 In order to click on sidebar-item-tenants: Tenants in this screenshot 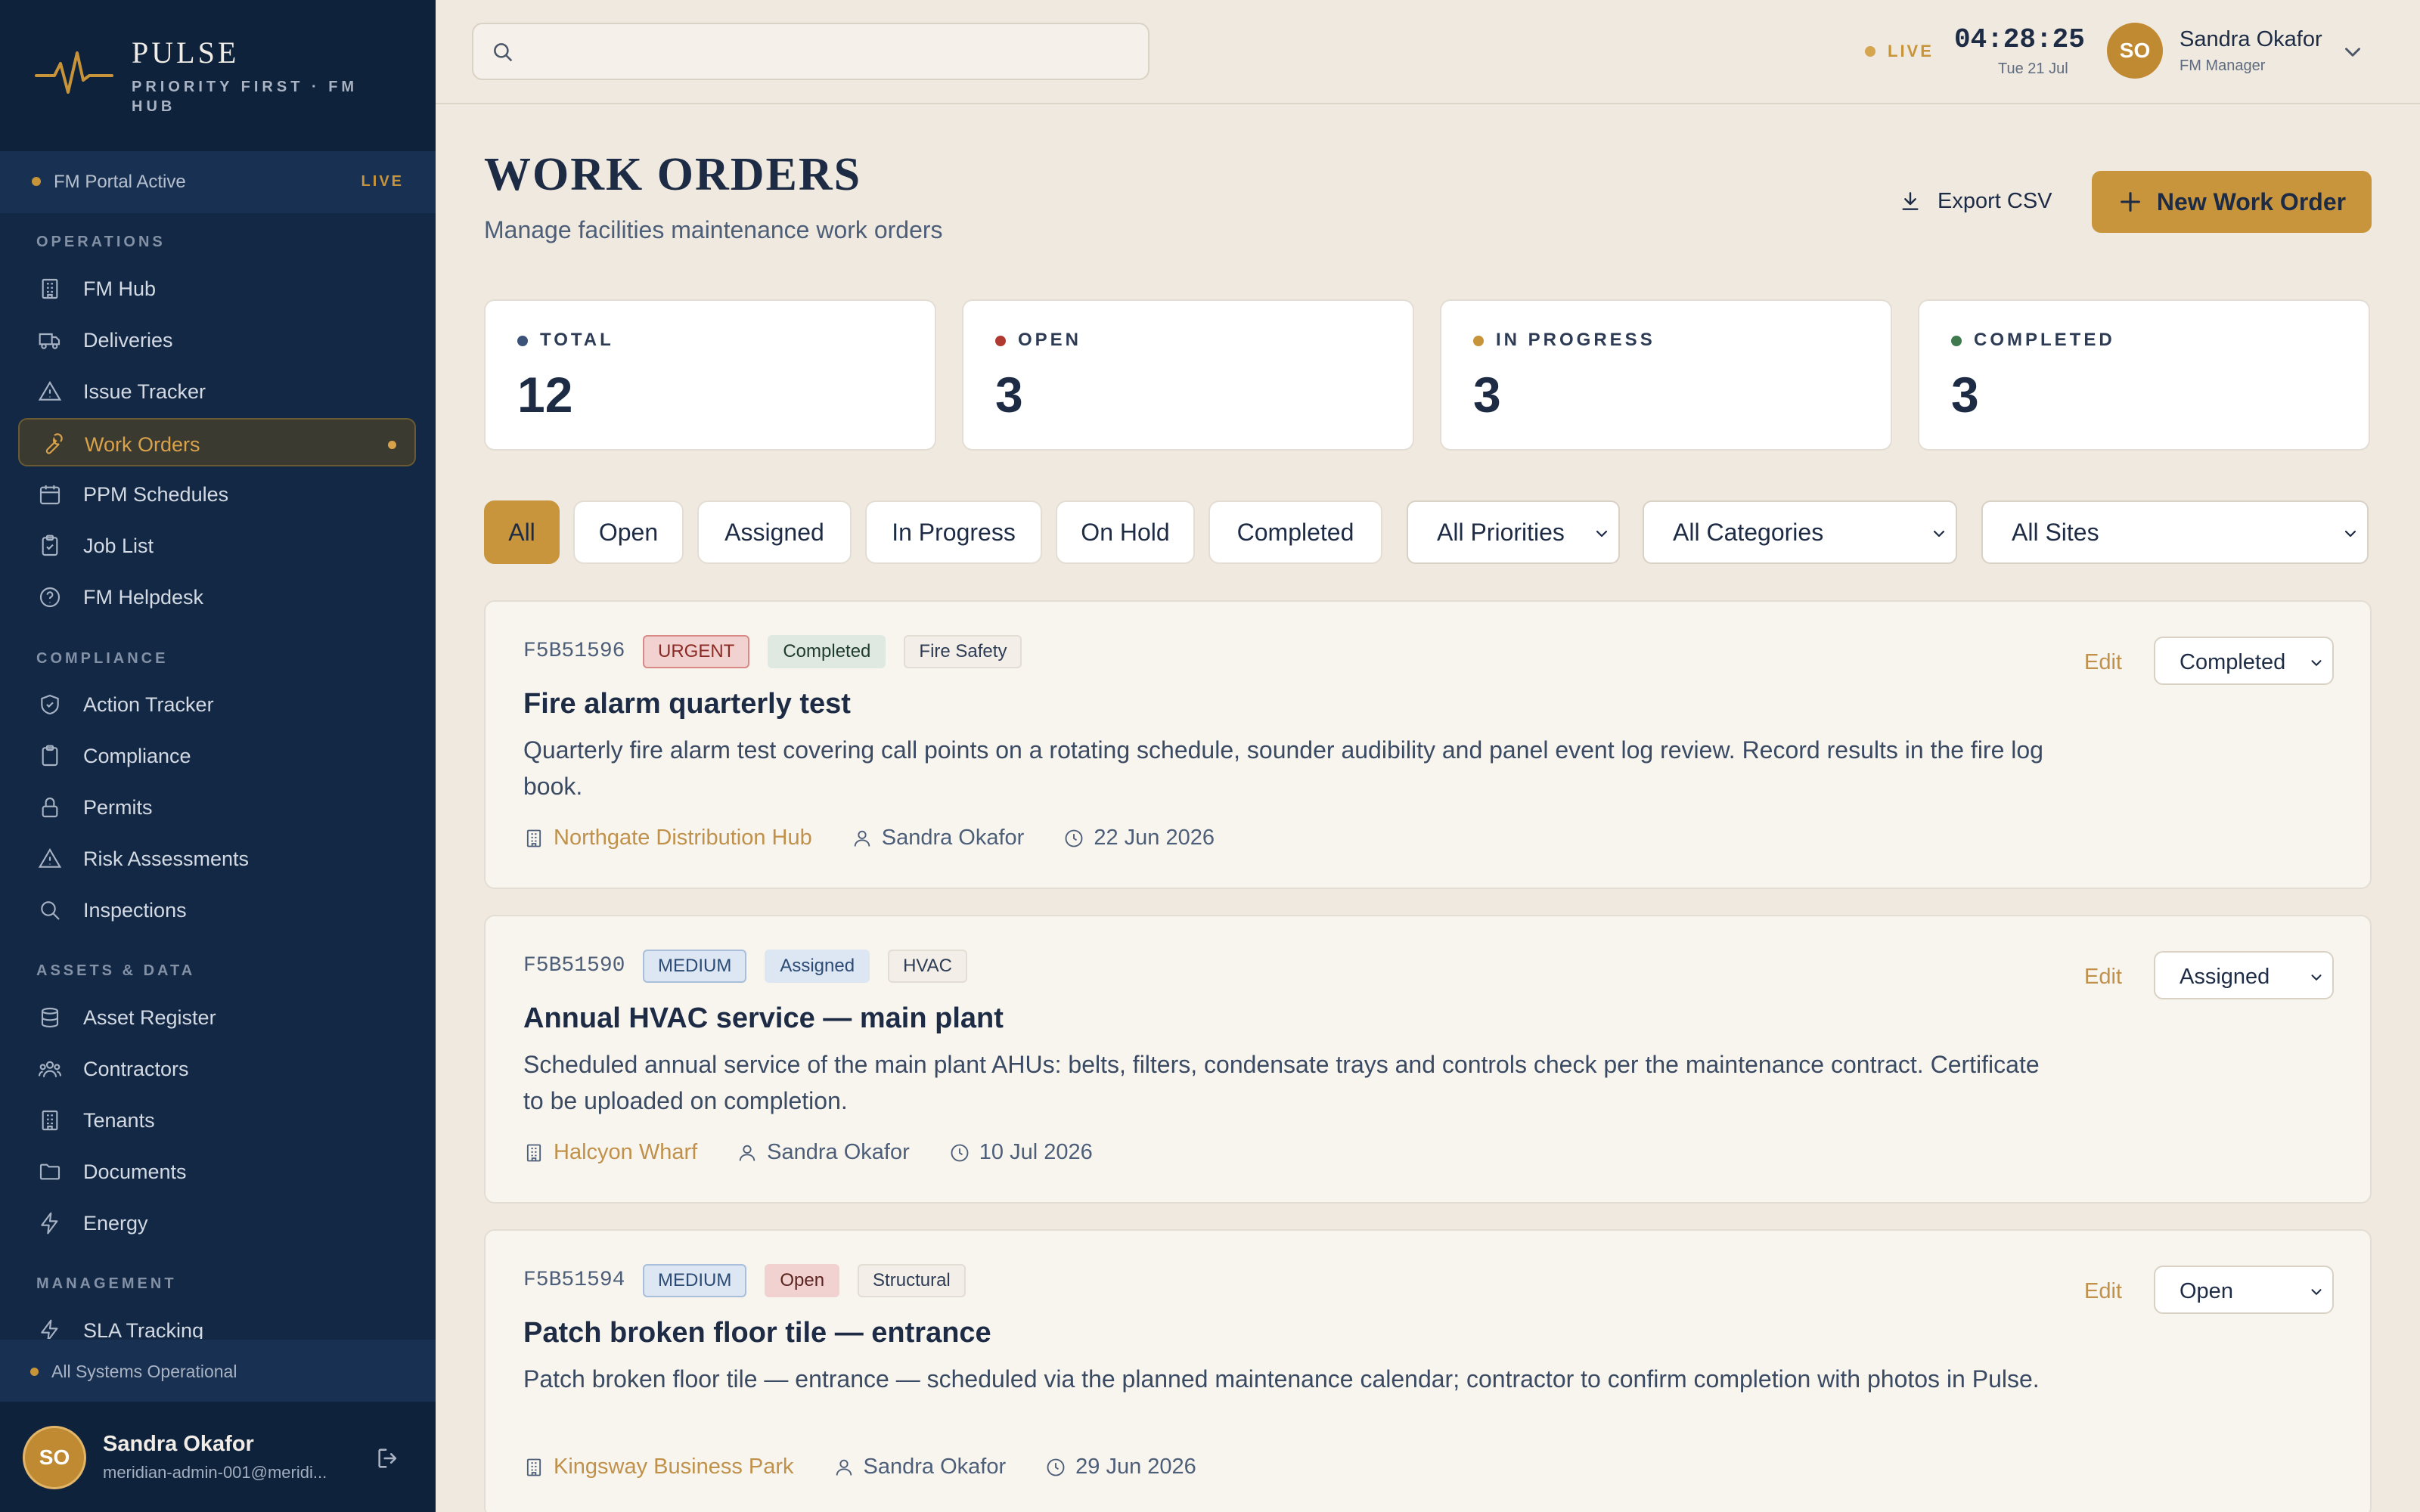, I will do `click(217, 1119)`.